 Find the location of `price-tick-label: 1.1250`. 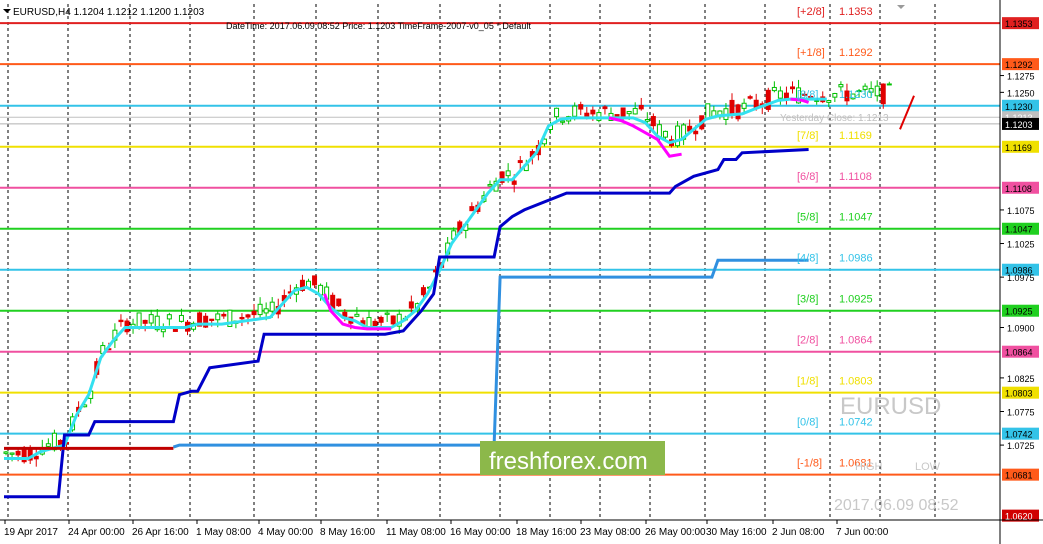

price-tick-label: 1.1250 is located at coordinates (1021, 93).